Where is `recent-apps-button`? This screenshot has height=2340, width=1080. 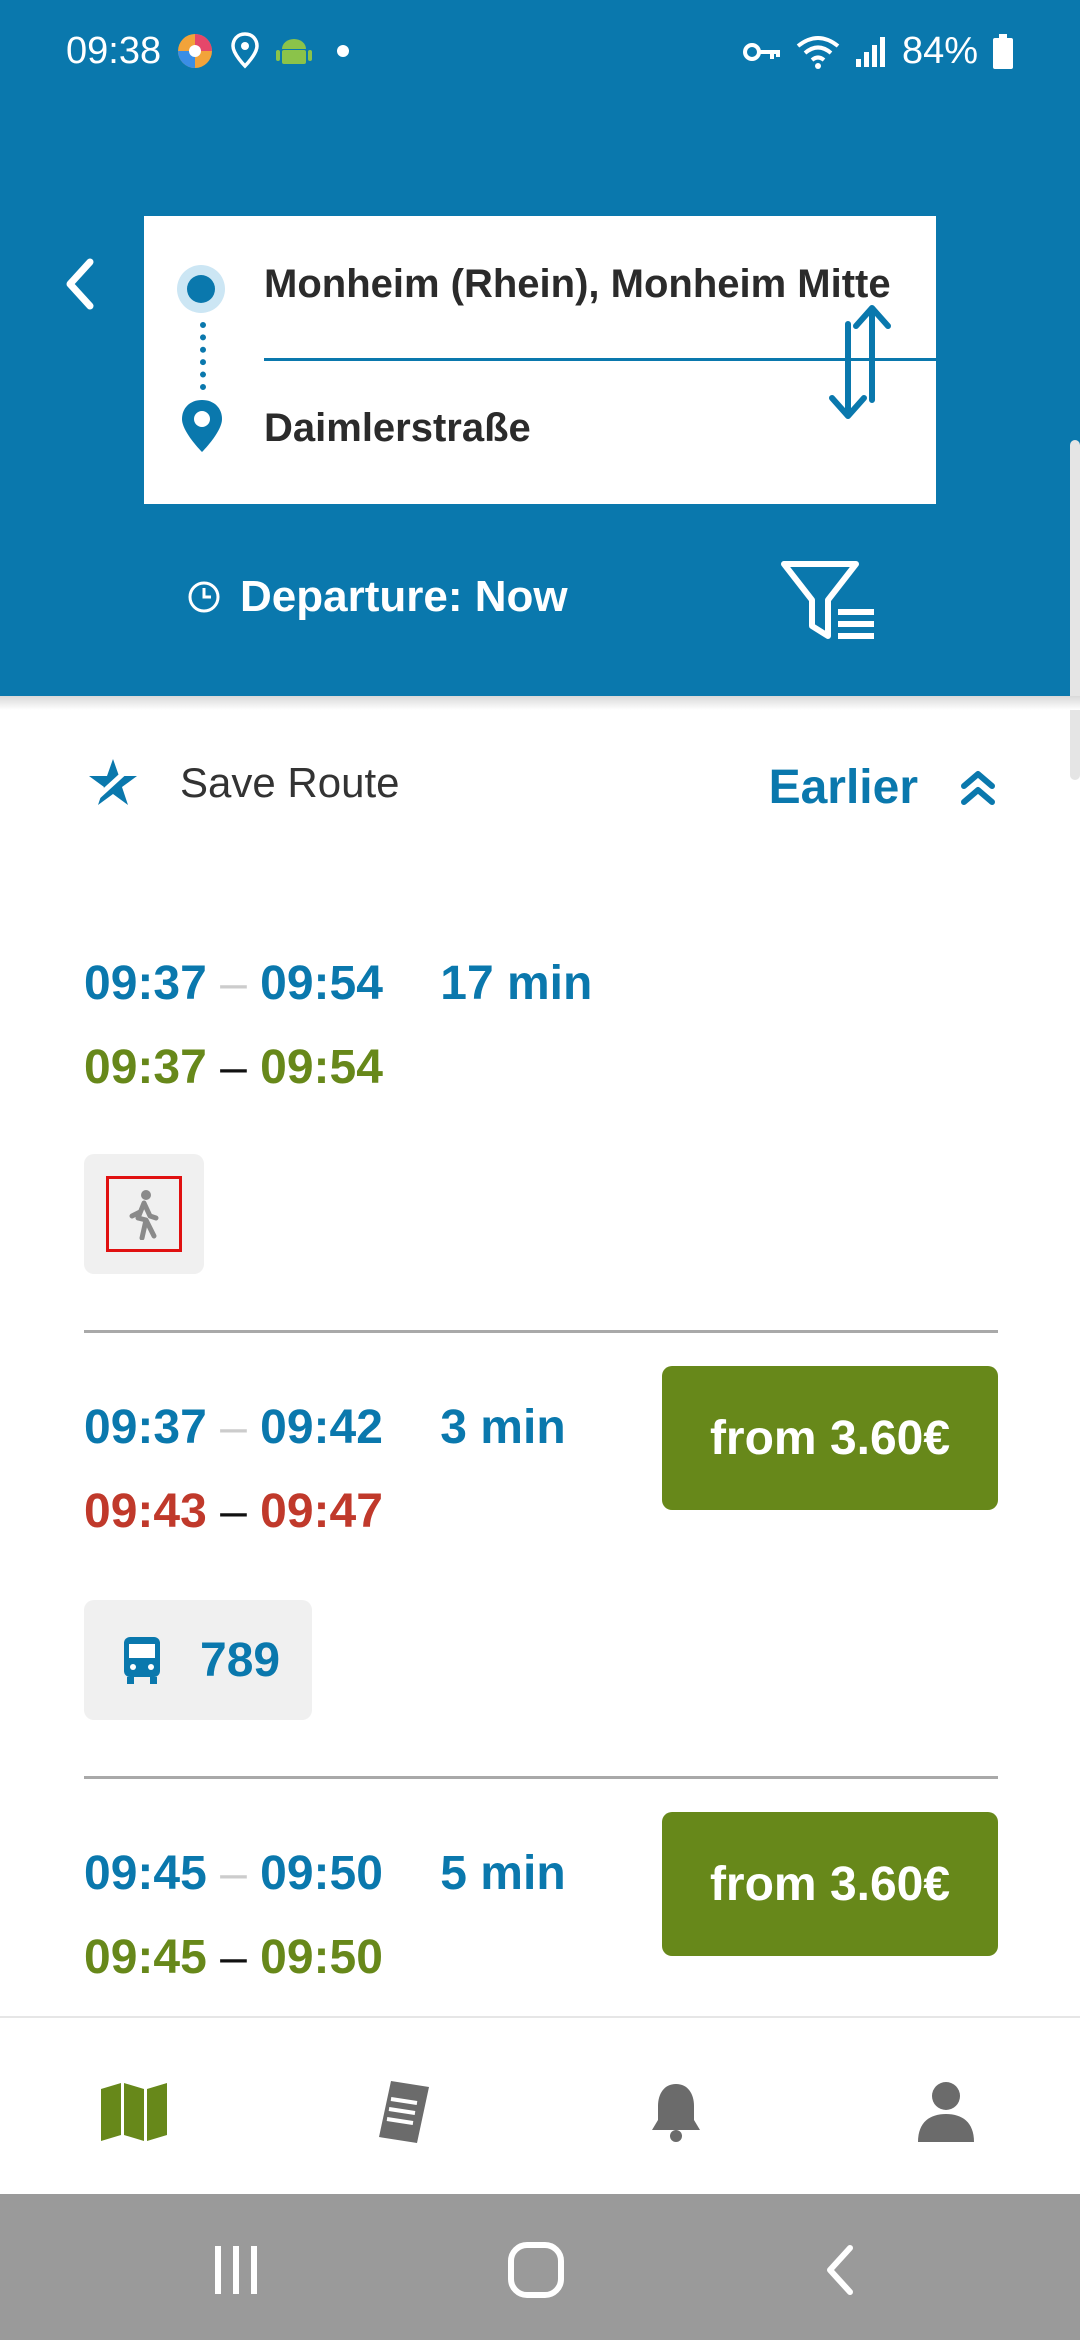
recent-apps-button is located at coordinates (236, 2270).